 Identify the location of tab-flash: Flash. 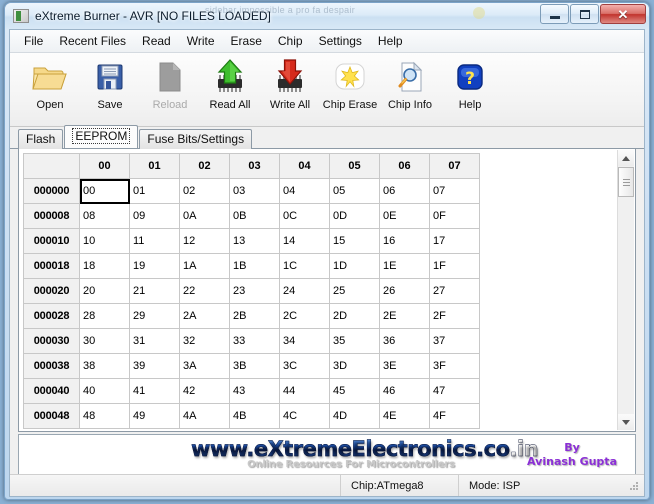
(41, 139).